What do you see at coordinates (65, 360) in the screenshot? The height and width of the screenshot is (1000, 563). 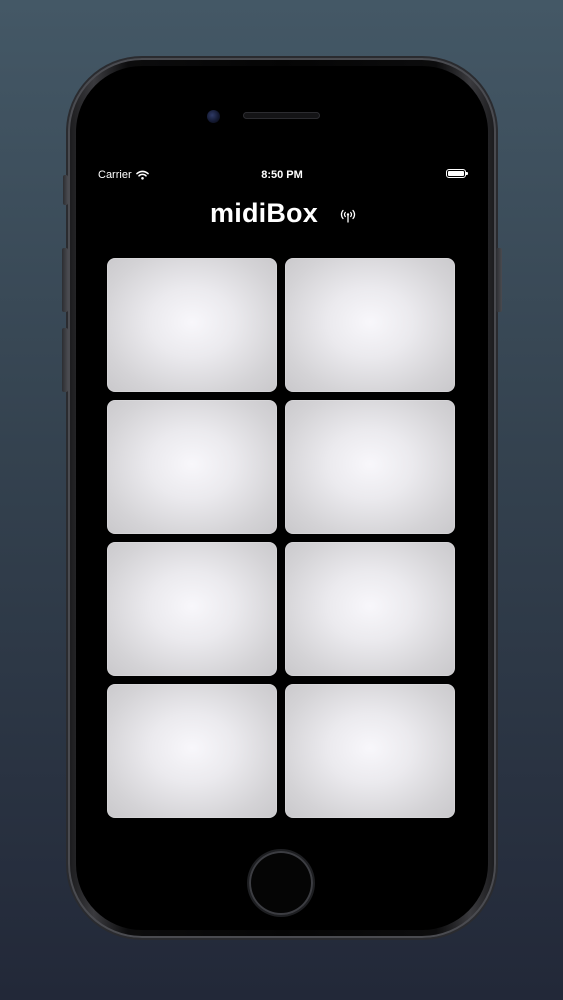 I see `volume-down-button` at bounding box center [65, 360].